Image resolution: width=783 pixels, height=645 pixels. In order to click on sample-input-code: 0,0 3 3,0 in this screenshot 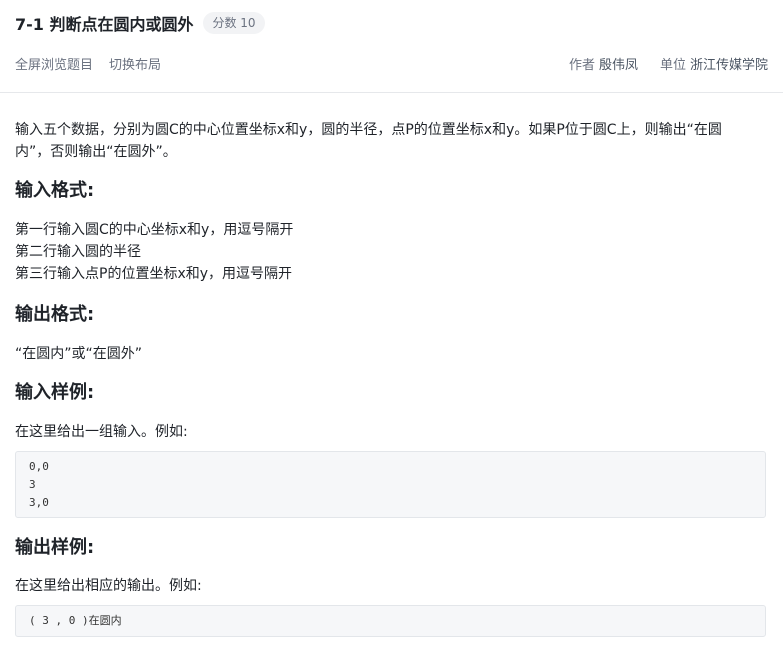, I will do `click(390, 484)`.